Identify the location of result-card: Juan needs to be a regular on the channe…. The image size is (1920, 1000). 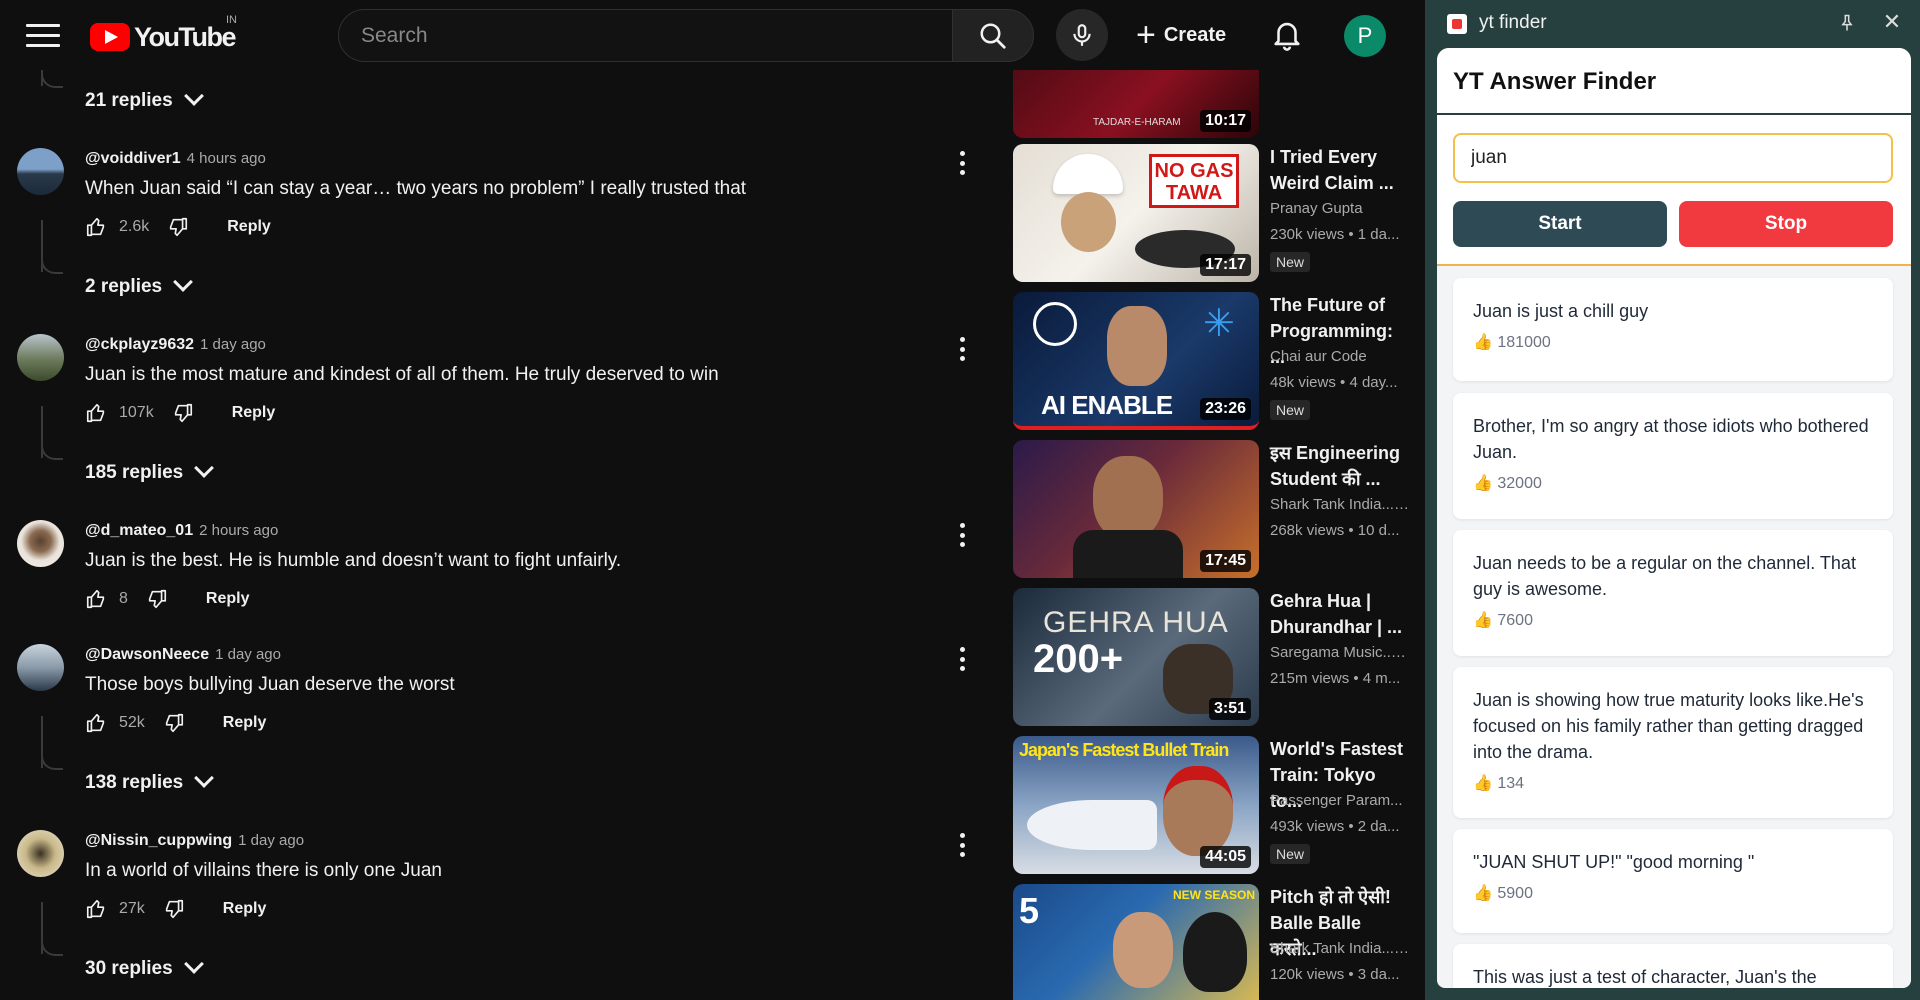
(1673, 593).